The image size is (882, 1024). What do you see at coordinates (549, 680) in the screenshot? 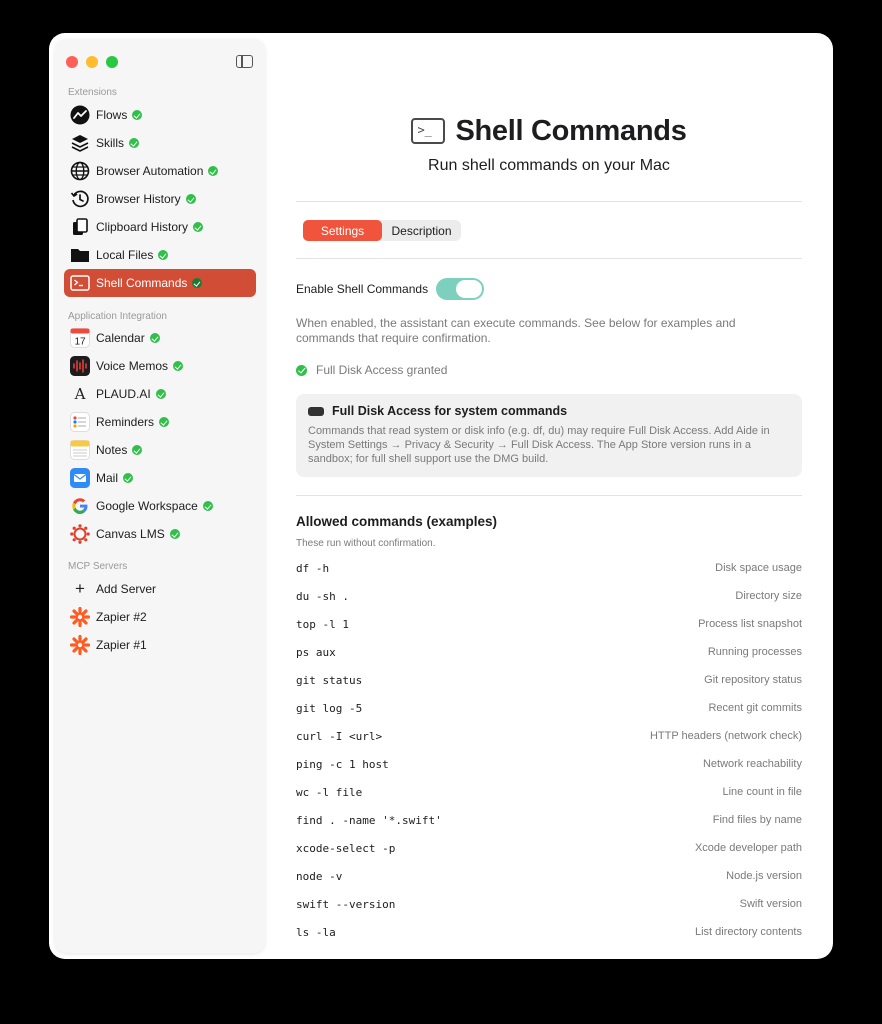
I see `command-row: git status Git repository status` at bounding box center [549, 680].